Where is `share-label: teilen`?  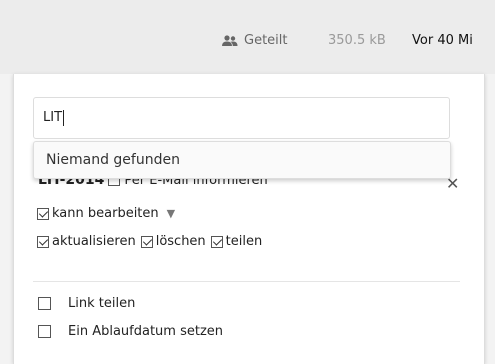
share-label: teilen is located at coordinates (244, 241).